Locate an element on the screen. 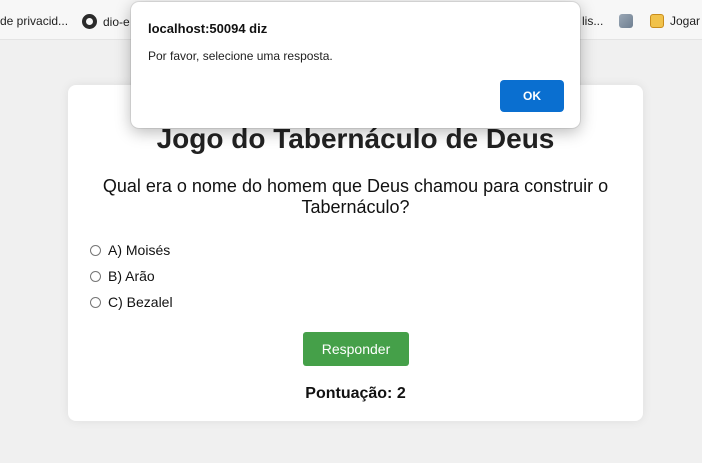 This screenshot has height=463, width=702. bookmark-label: Jogar is located at coordinates (685, 21).